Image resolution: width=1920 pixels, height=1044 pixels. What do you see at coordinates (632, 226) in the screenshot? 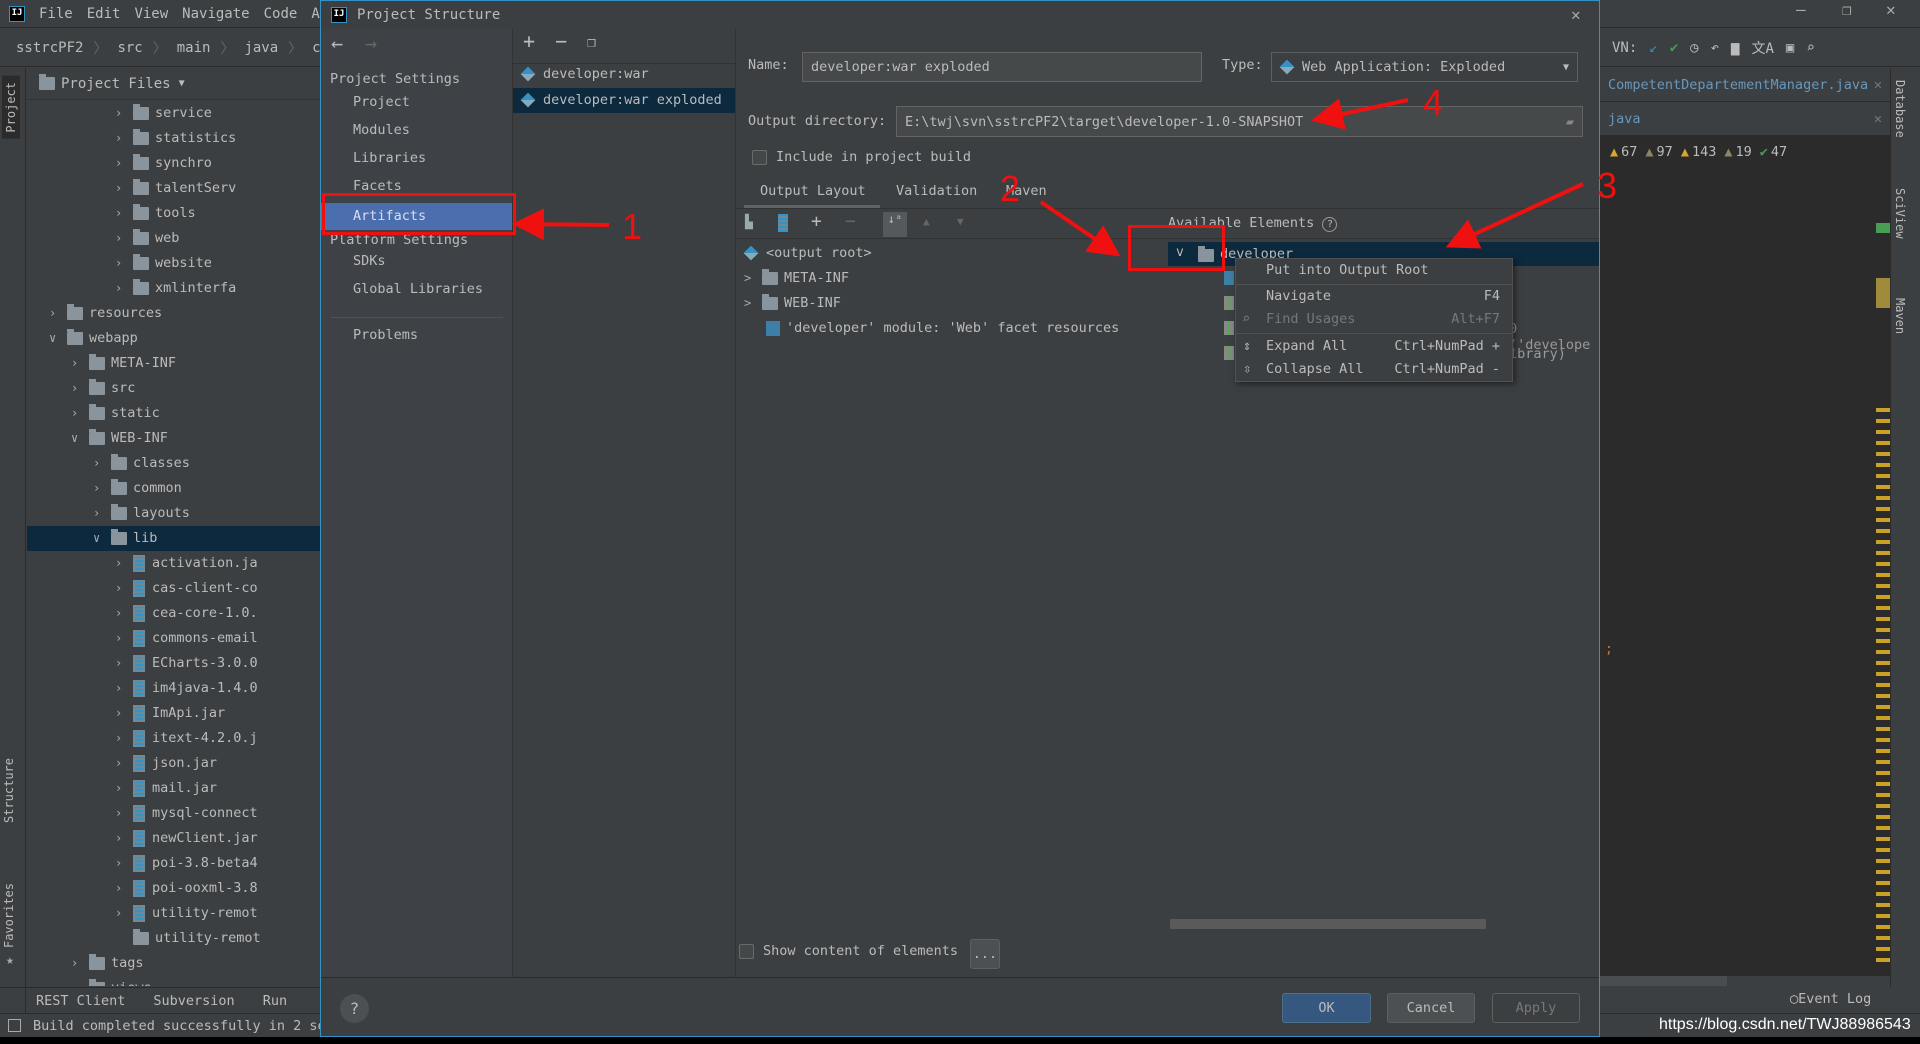
I see `annotation-number-1: 1` at bounding box center [632, 226].